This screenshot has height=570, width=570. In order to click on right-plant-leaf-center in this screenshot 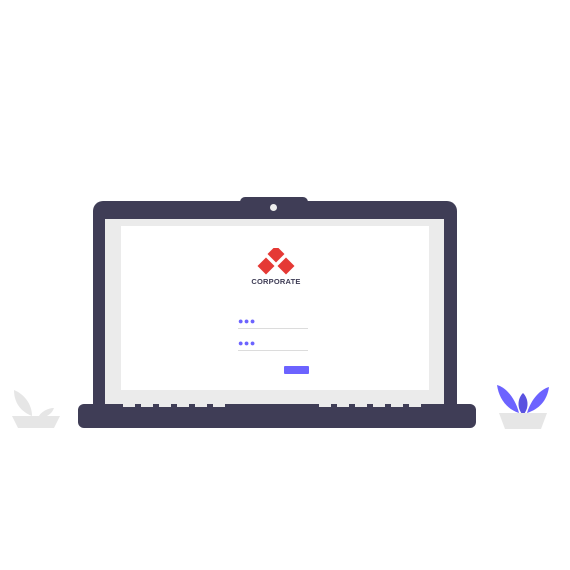, I will do `click(523, 404)`.